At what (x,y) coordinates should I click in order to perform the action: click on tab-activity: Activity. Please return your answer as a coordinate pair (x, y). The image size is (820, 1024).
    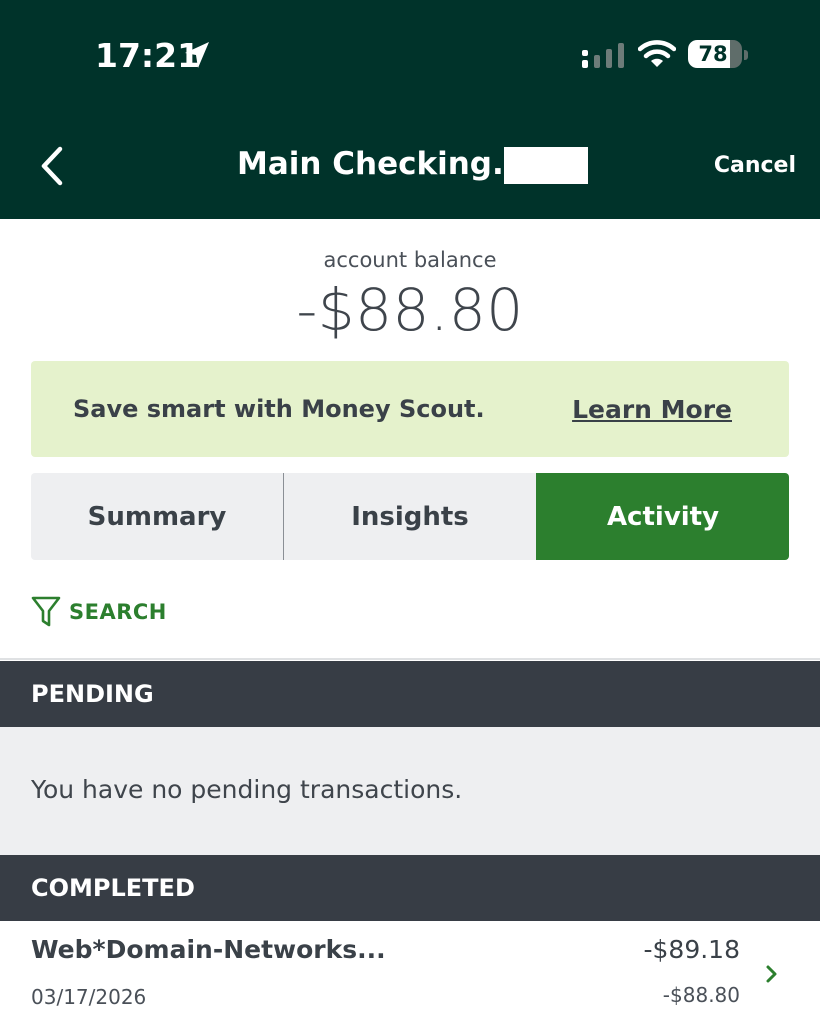
    Looking at the image, I should click on (662, 516).